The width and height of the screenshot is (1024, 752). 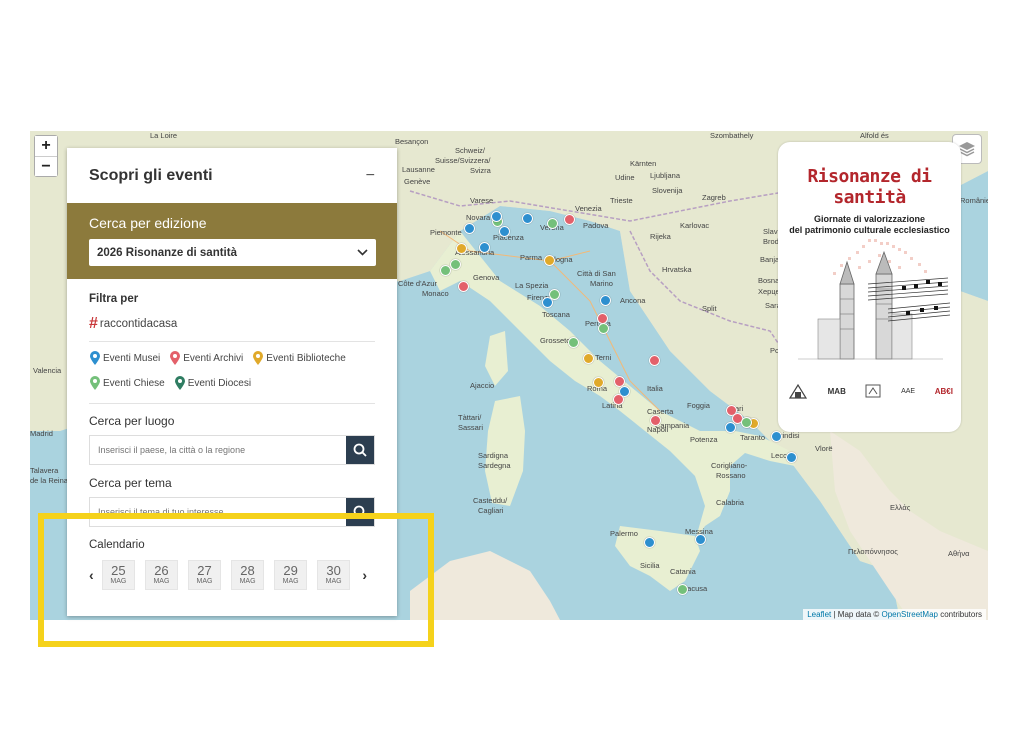 I want to click on chevron-down-icon, so click(x=362, y=252).